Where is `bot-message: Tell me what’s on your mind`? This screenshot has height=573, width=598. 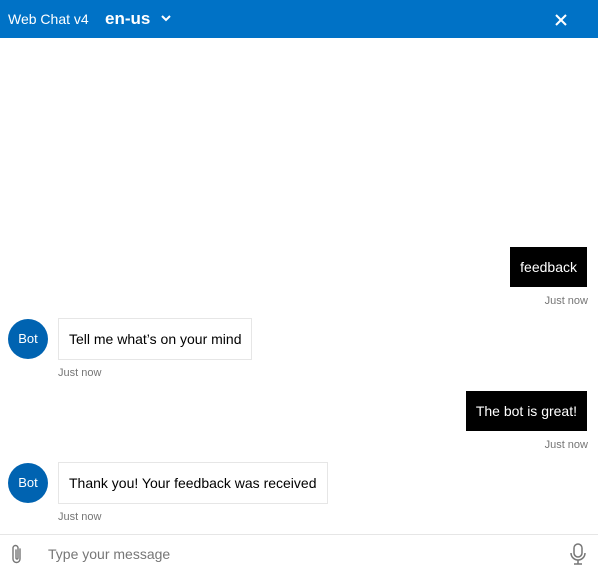 bot-message: Tell me what’s on your mind is located at coordinates (155, 339).